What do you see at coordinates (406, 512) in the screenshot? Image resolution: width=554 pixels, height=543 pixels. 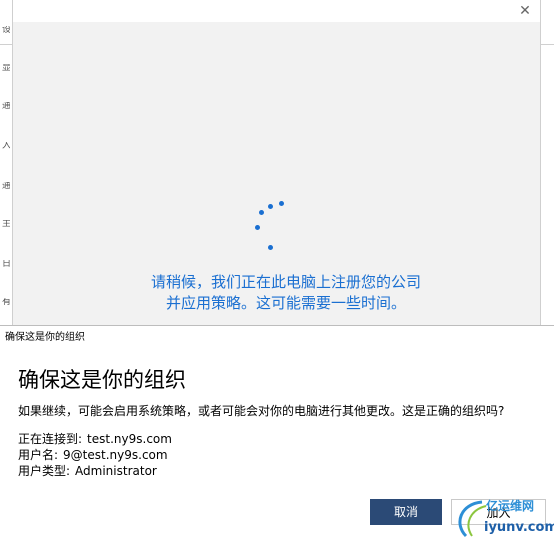 I see `cancel-button: 取消` at bounding box center [406, 512].